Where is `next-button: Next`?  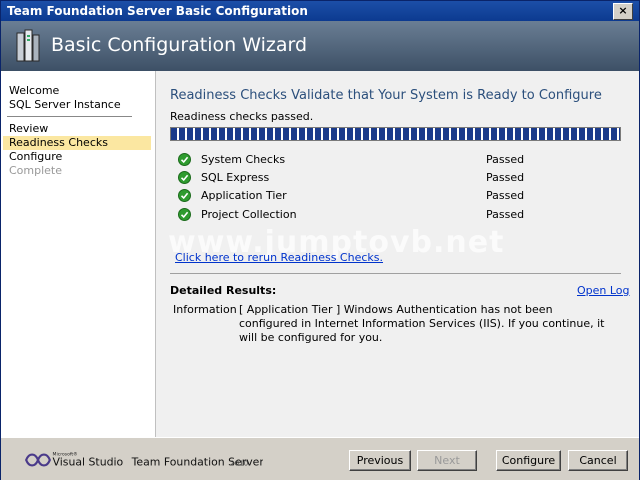
next-button: Next is located at coordinates (447, 460).